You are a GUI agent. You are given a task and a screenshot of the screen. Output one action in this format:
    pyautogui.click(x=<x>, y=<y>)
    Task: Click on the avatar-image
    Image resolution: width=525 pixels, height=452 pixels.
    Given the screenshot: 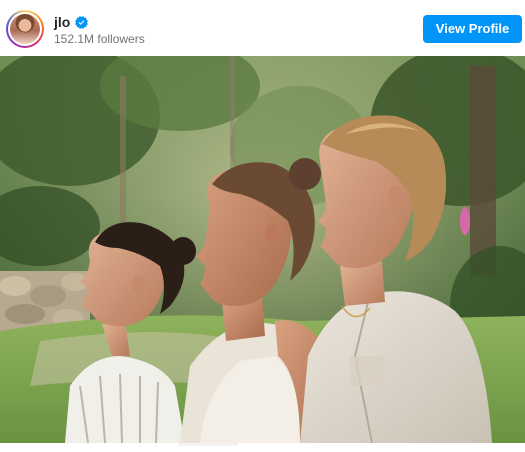 What is the action you would take?
    pyautogui.click(x=25, y=29)
    